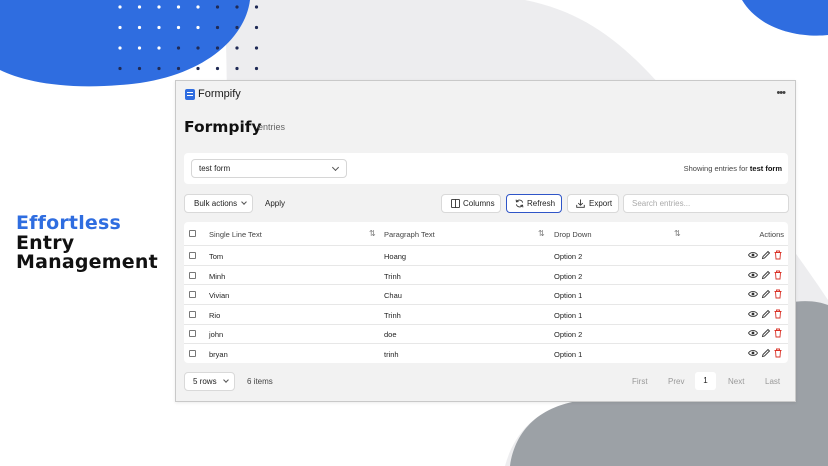  Describe the element at coordinates (573, 234) in the screenshot. I see `col-header-dropdown: Drop Down` at that location.